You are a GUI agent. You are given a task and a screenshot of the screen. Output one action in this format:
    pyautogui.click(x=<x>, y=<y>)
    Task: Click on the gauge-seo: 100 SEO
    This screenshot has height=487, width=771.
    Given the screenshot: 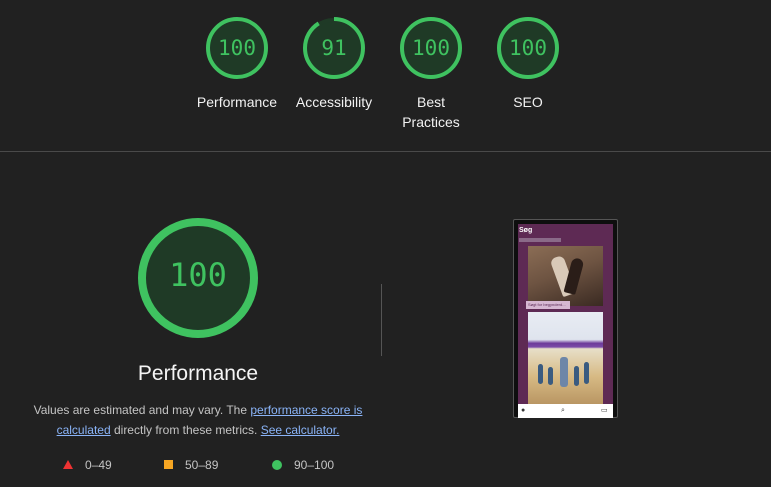 What is the action you would take?
    pyautogui.click(x=528, y=64)
    